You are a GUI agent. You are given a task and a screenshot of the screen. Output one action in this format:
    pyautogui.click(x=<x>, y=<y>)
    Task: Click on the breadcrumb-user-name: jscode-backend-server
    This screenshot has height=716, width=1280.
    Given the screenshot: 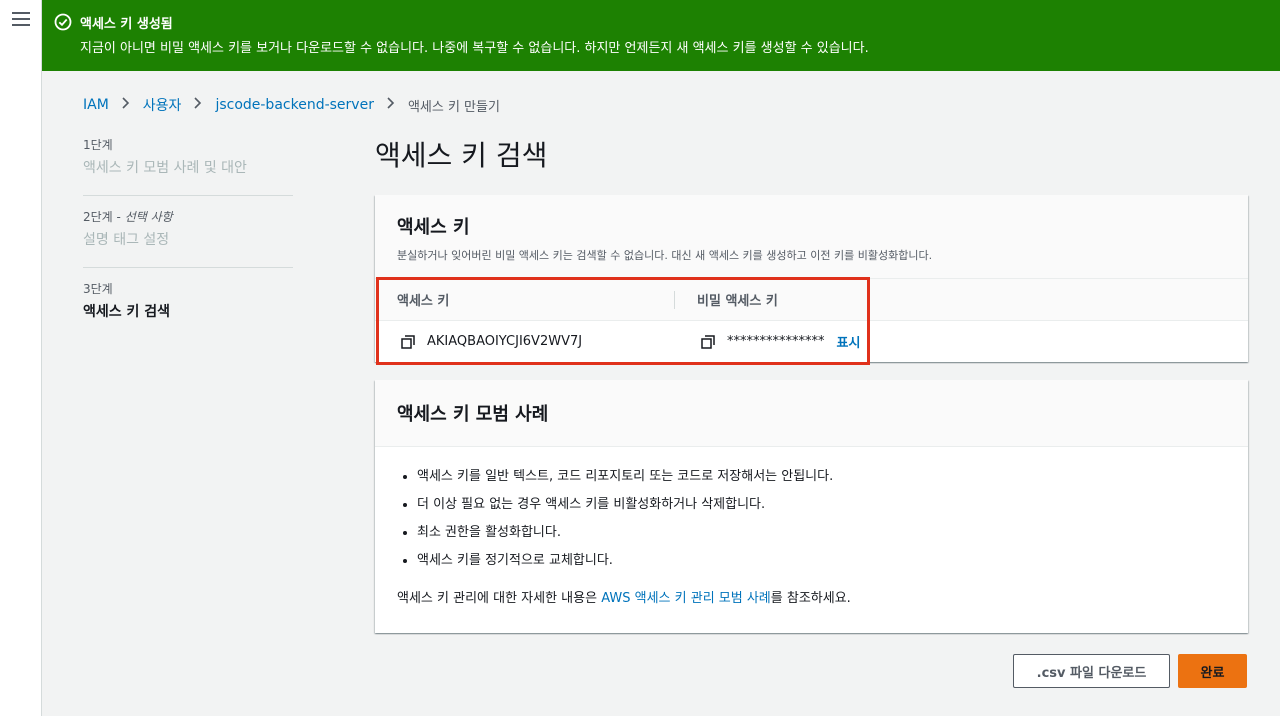 What is the action you would take?
    pyautogui.click(x=294, y=105)
    